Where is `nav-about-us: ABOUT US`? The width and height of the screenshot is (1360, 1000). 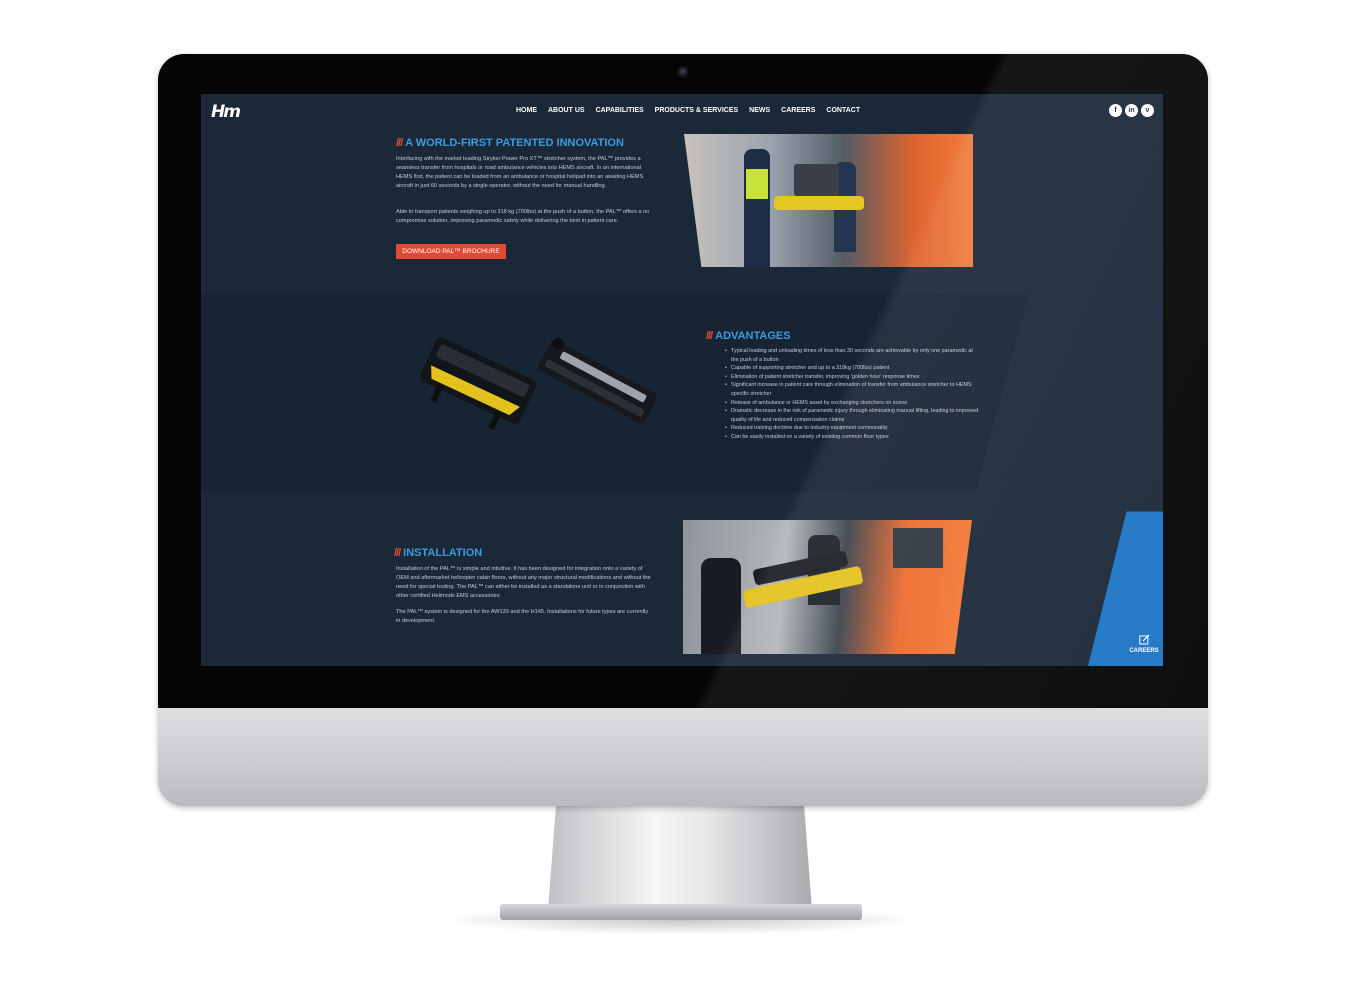 nav-about-us: ABOUT US is located at coordinates (566, 110).